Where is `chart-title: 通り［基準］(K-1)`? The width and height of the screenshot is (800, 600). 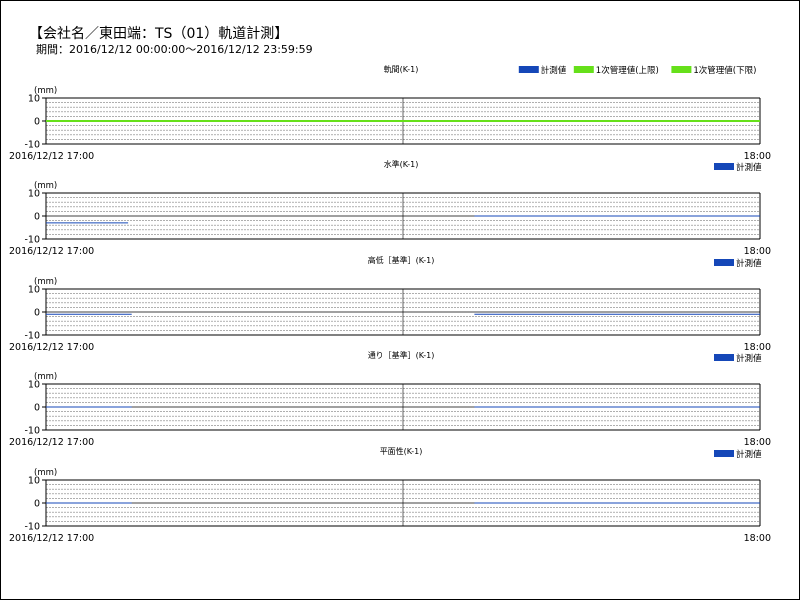
chart-title: 通り［基準］(K-1) is located at coordinates (401, 355).